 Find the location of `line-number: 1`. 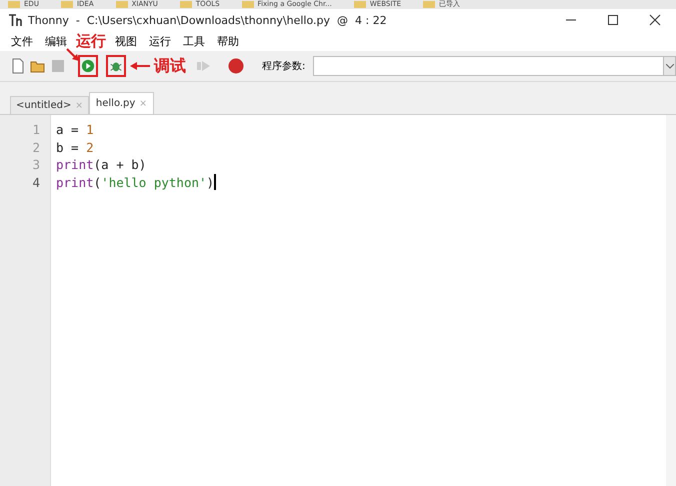

line-number: 1 is located at coordinates (36, 129).